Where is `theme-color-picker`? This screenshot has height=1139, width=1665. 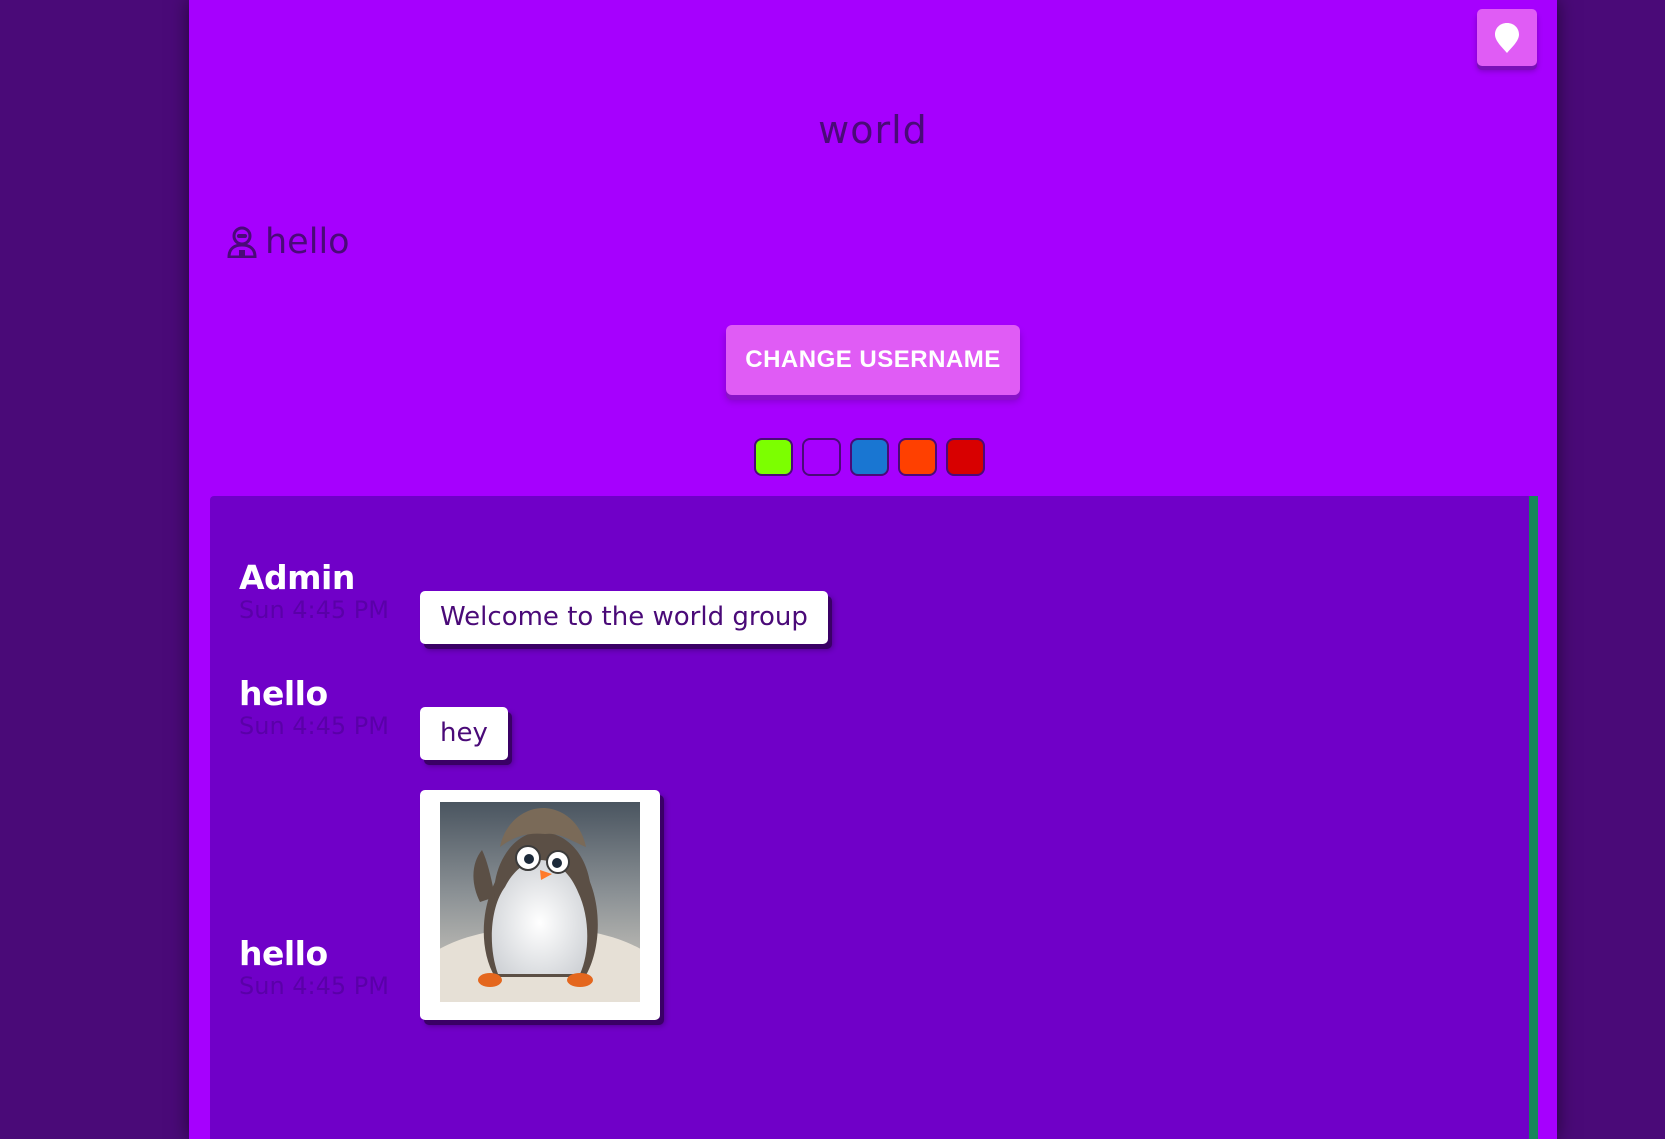
theme-color-picker is located at coordinates (869, 457).